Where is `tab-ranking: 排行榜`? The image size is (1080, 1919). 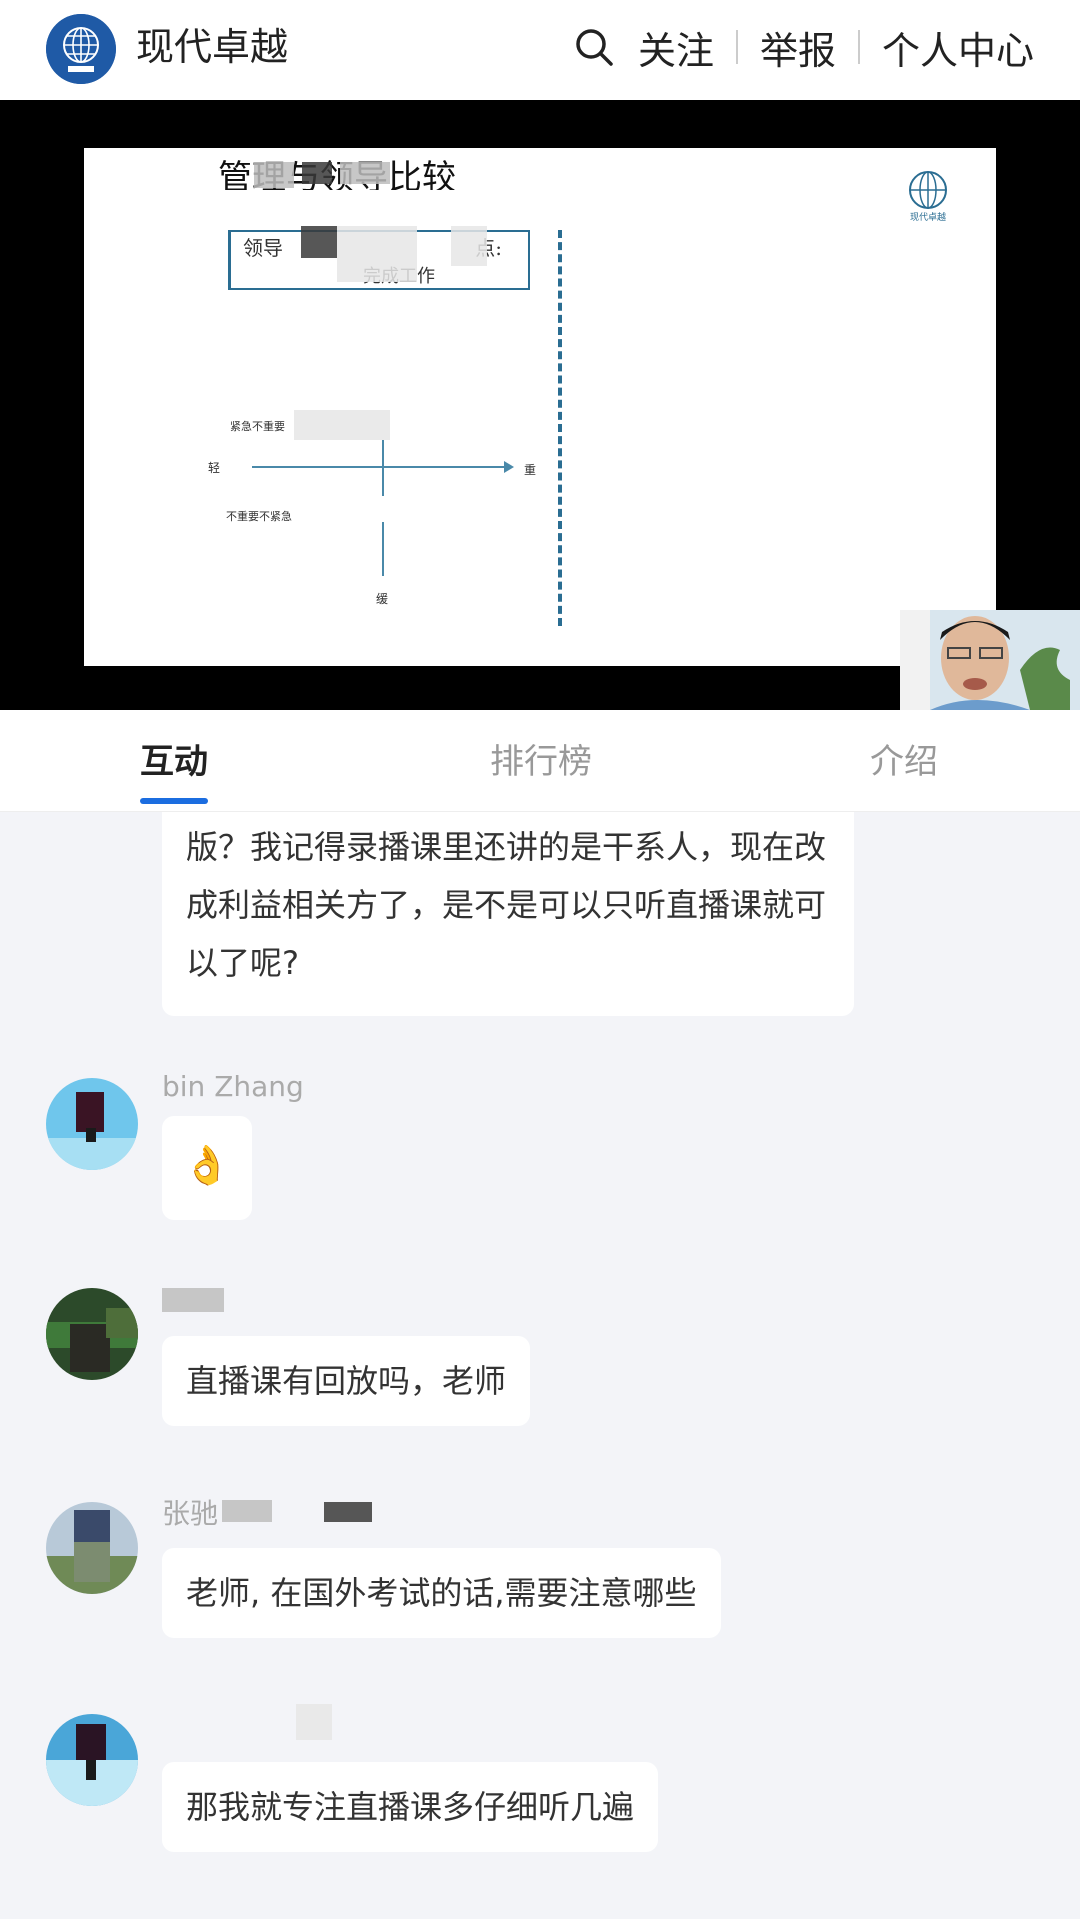
tab-ranking: 排行榜 is located at coordinates (541, 762).